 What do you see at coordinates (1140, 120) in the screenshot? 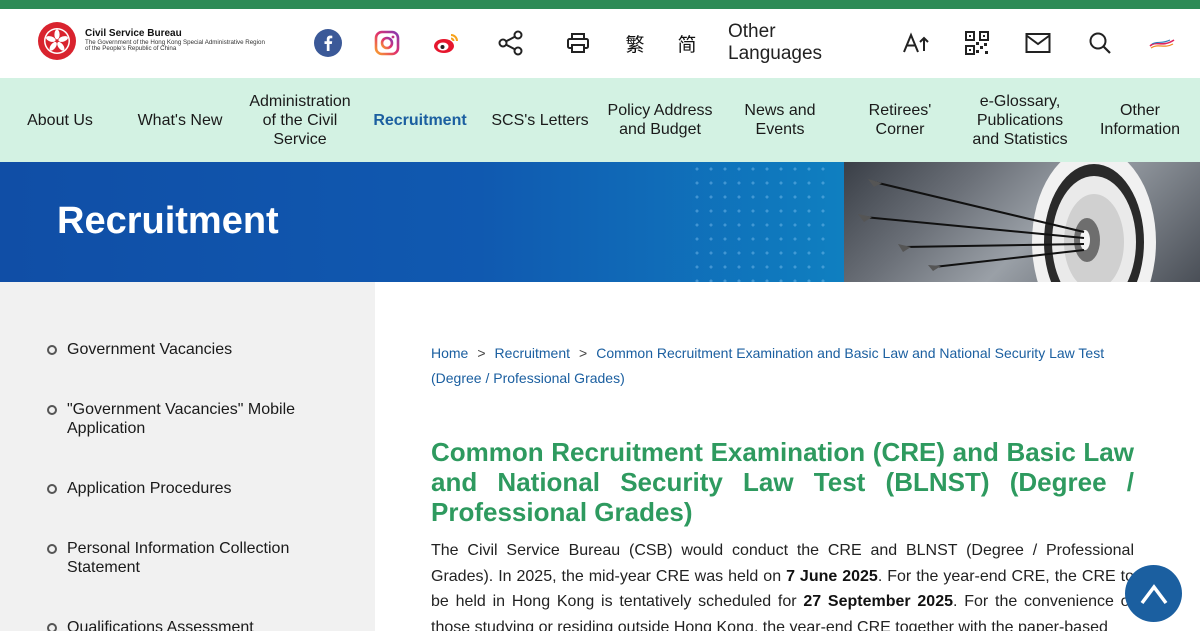
I see `nav-other-information: Other Information` at bounding box center [1140, 120].